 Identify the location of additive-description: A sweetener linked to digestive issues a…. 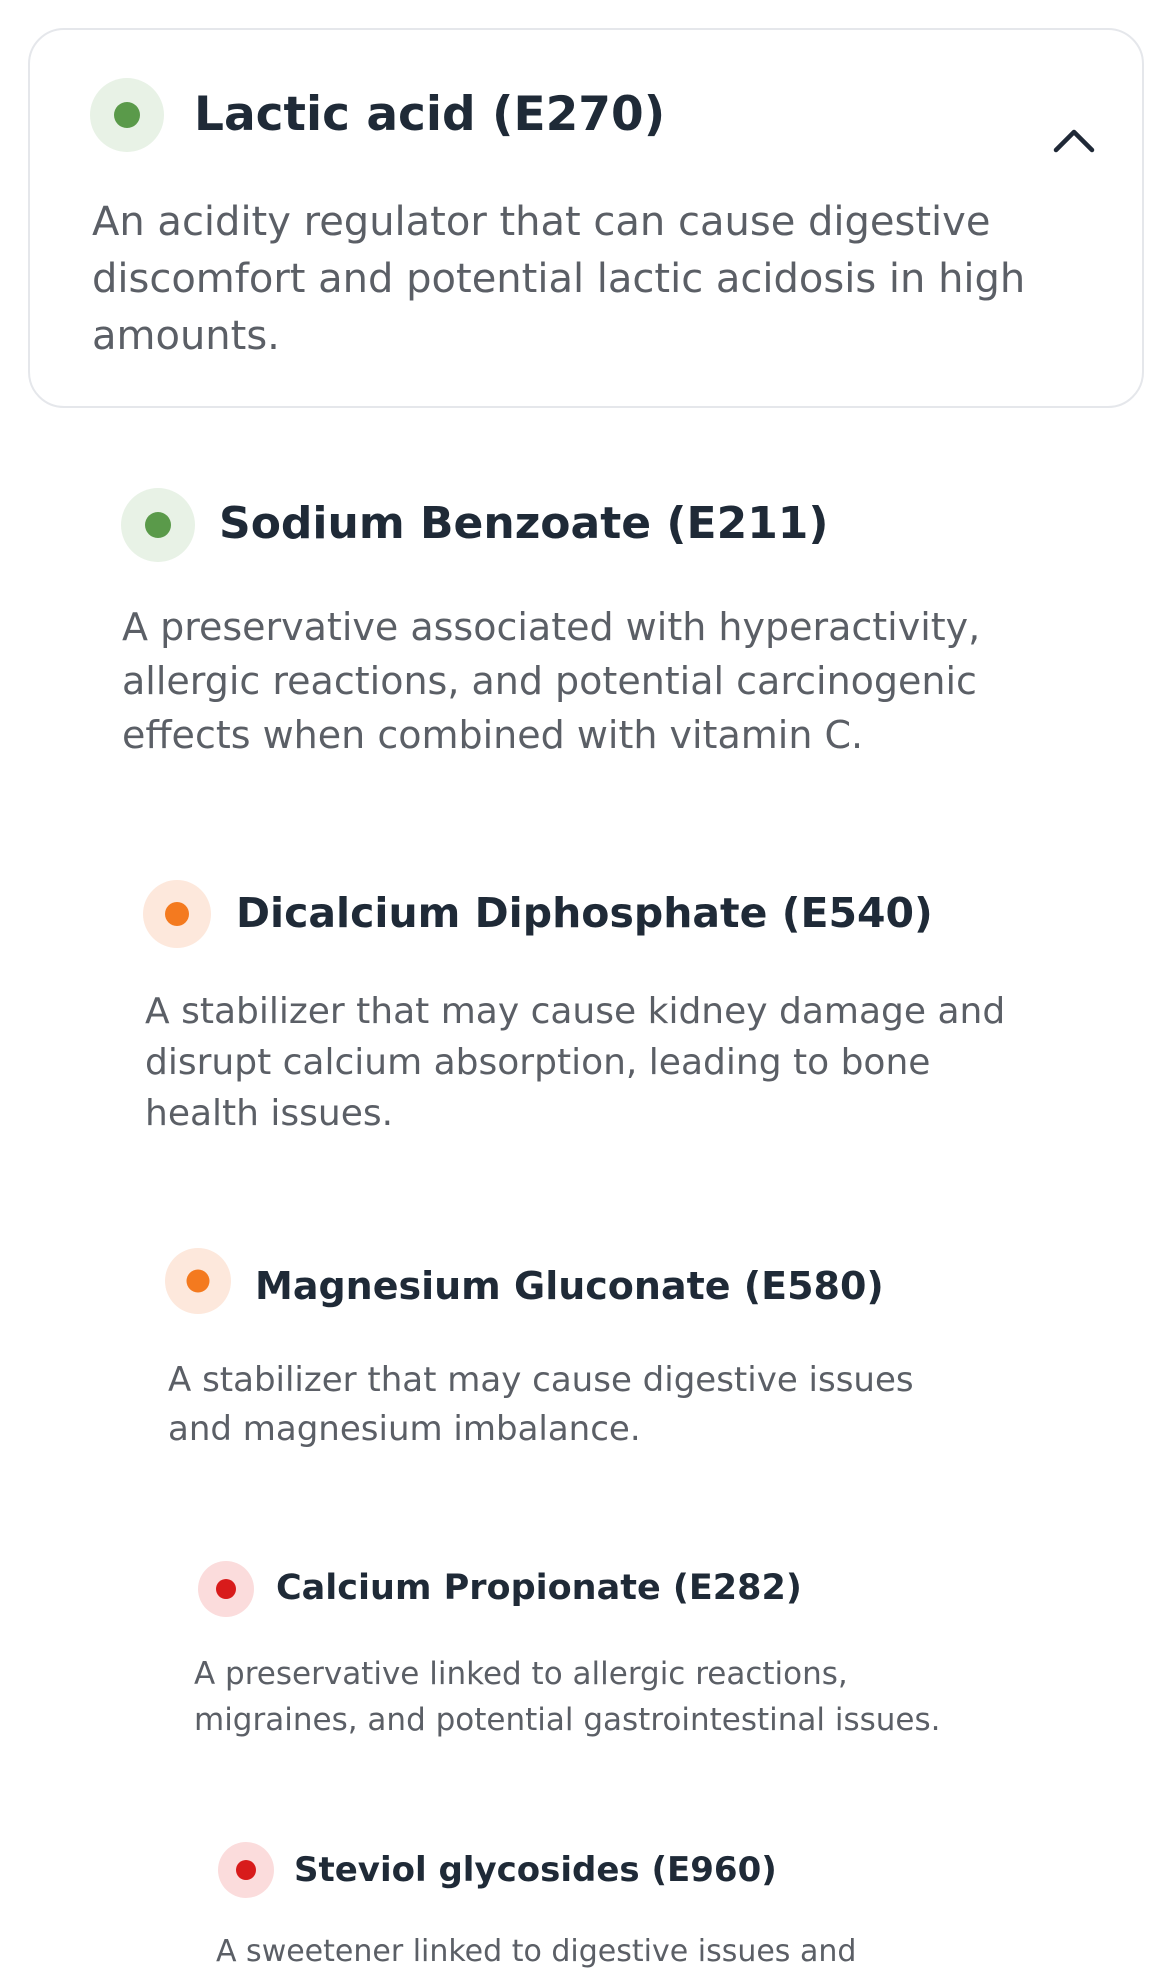
(536, 1951).